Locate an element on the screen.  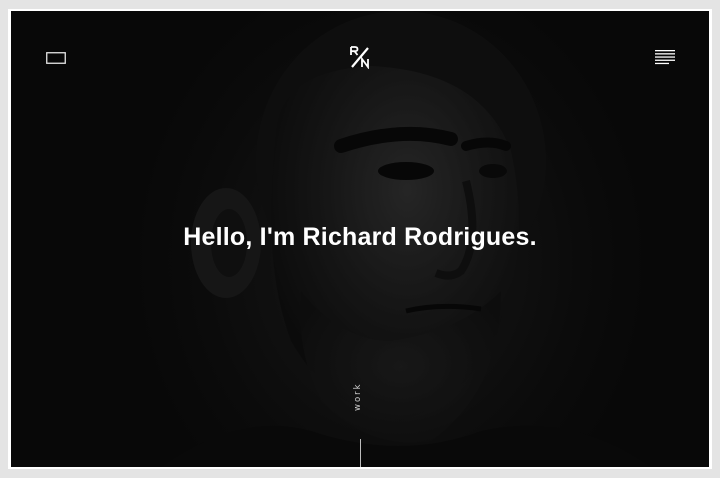
work-link: work is located at coordinates (361, 424).